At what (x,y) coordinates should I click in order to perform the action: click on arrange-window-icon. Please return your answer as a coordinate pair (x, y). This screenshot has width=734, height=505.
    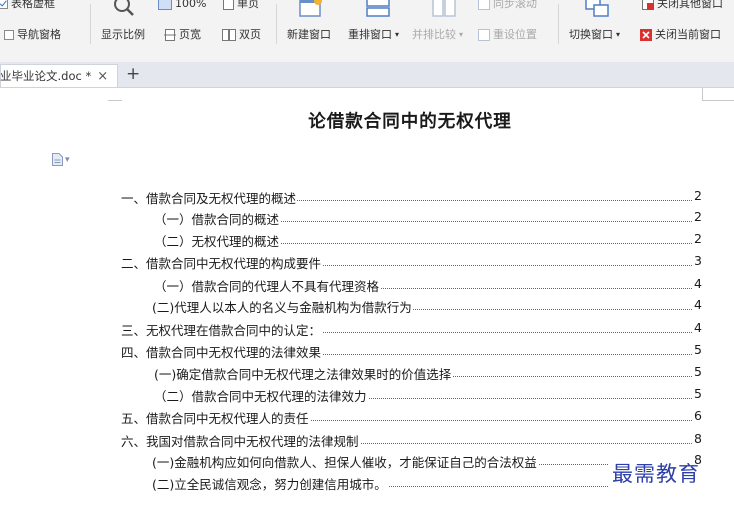
    Looking at the image, I should click on (378, 9).